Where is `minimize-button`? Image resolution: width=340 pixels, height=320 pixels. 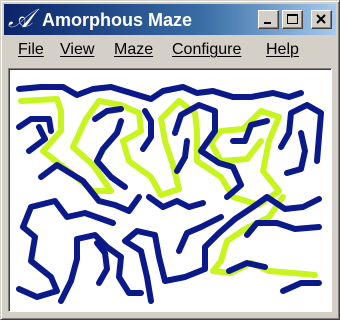
minimize-button is located at coordinates (268, 19).